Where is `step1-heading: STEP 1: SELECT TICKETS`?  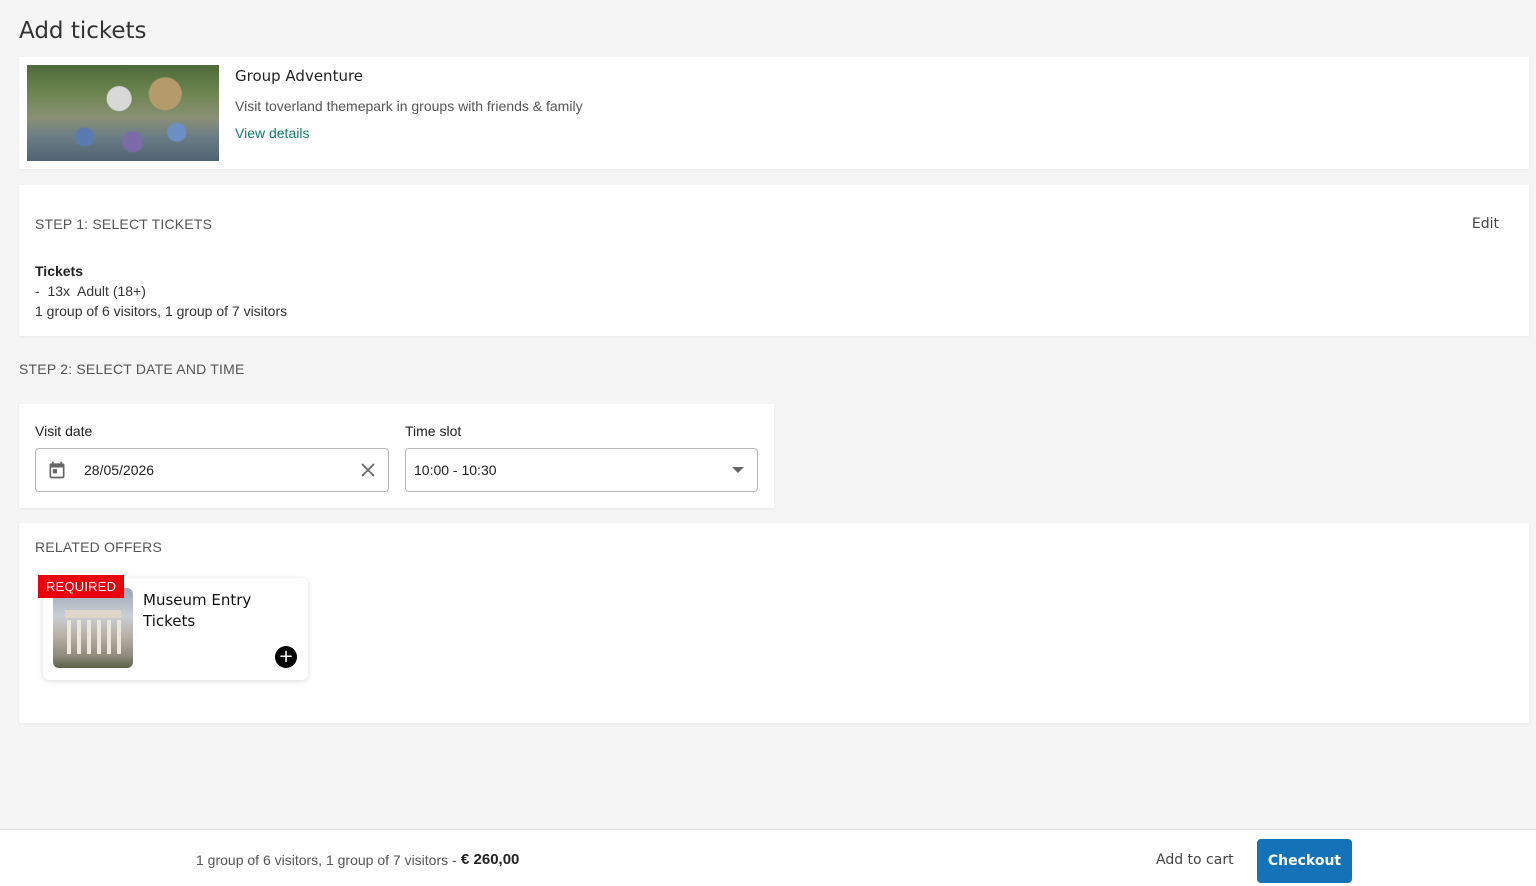 step1-heading: STEP 1: SELECT TICKETS is located at coordinates (124, 224).